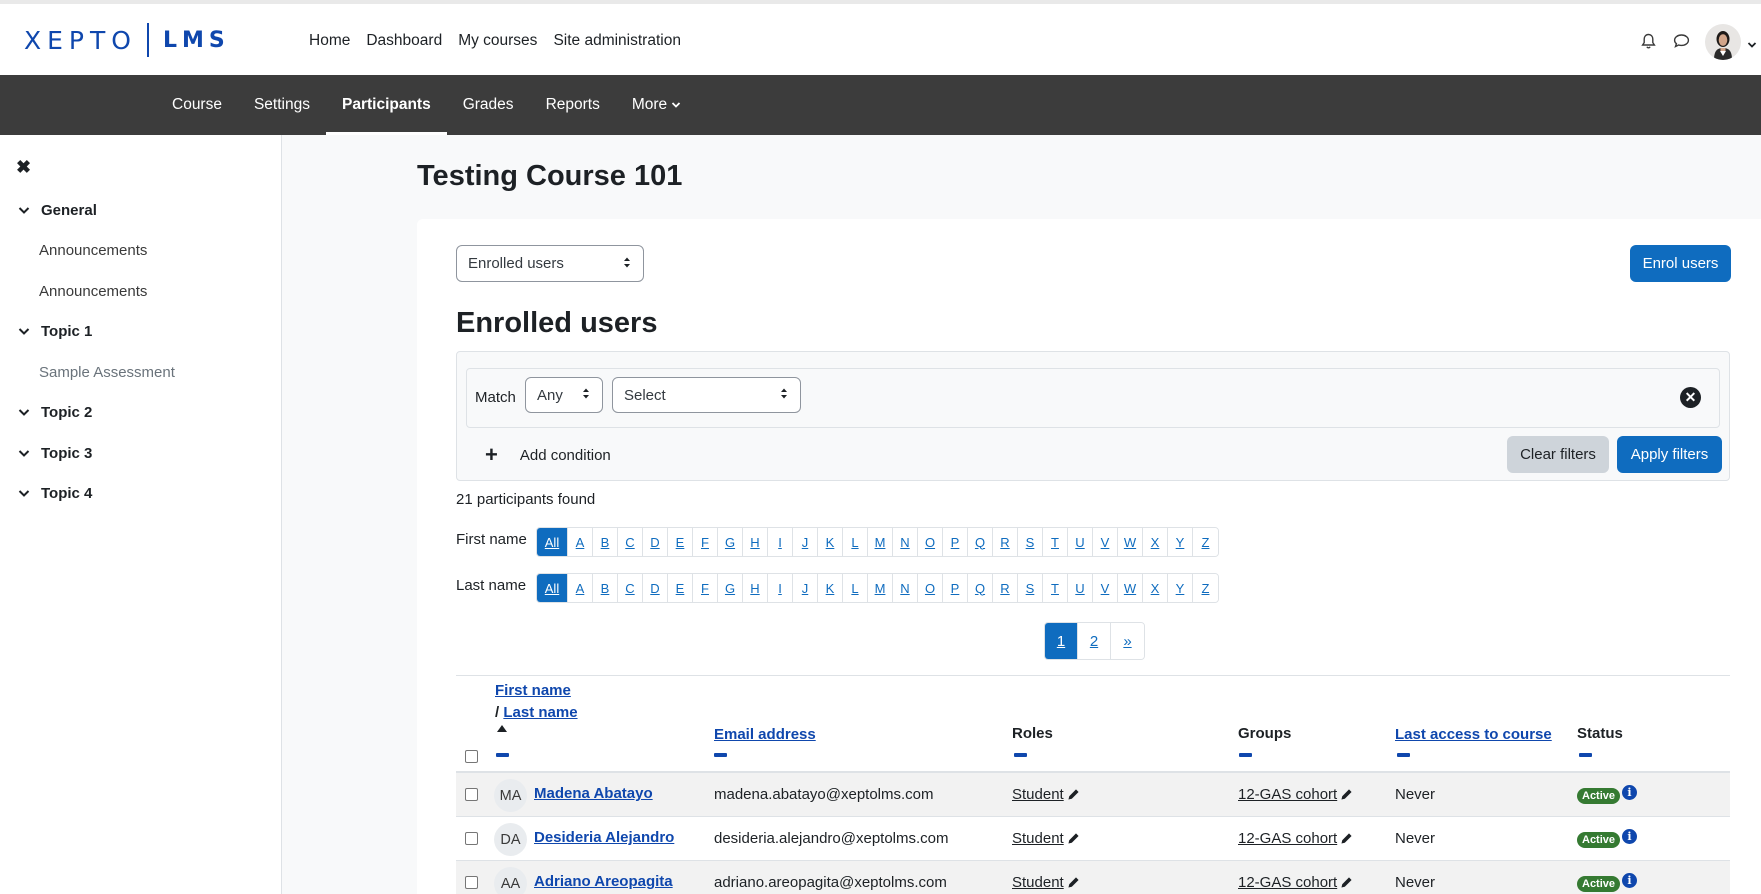  I want to click on add-condition-button: + Add condition, so click(548, 455).